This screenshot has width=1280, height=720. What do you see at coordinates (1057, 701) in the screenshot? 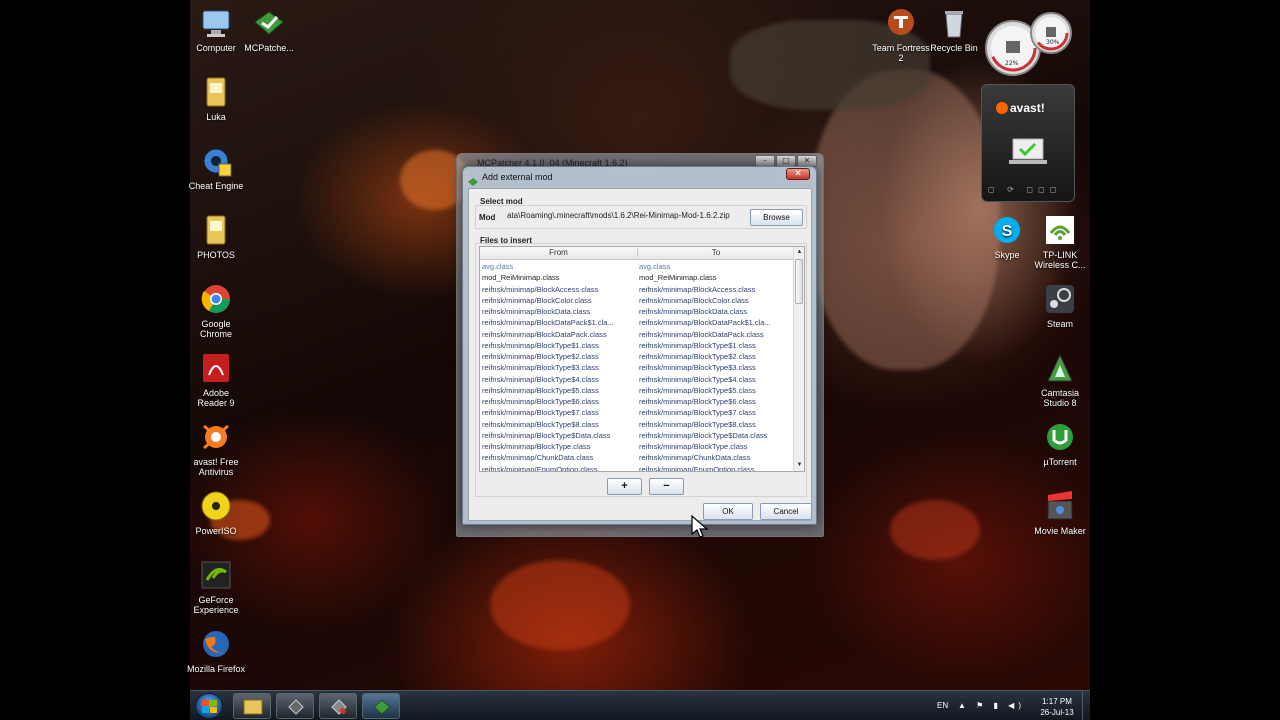
I see `clock-time: 1:17 PM` at bounding box center [1057, 701].